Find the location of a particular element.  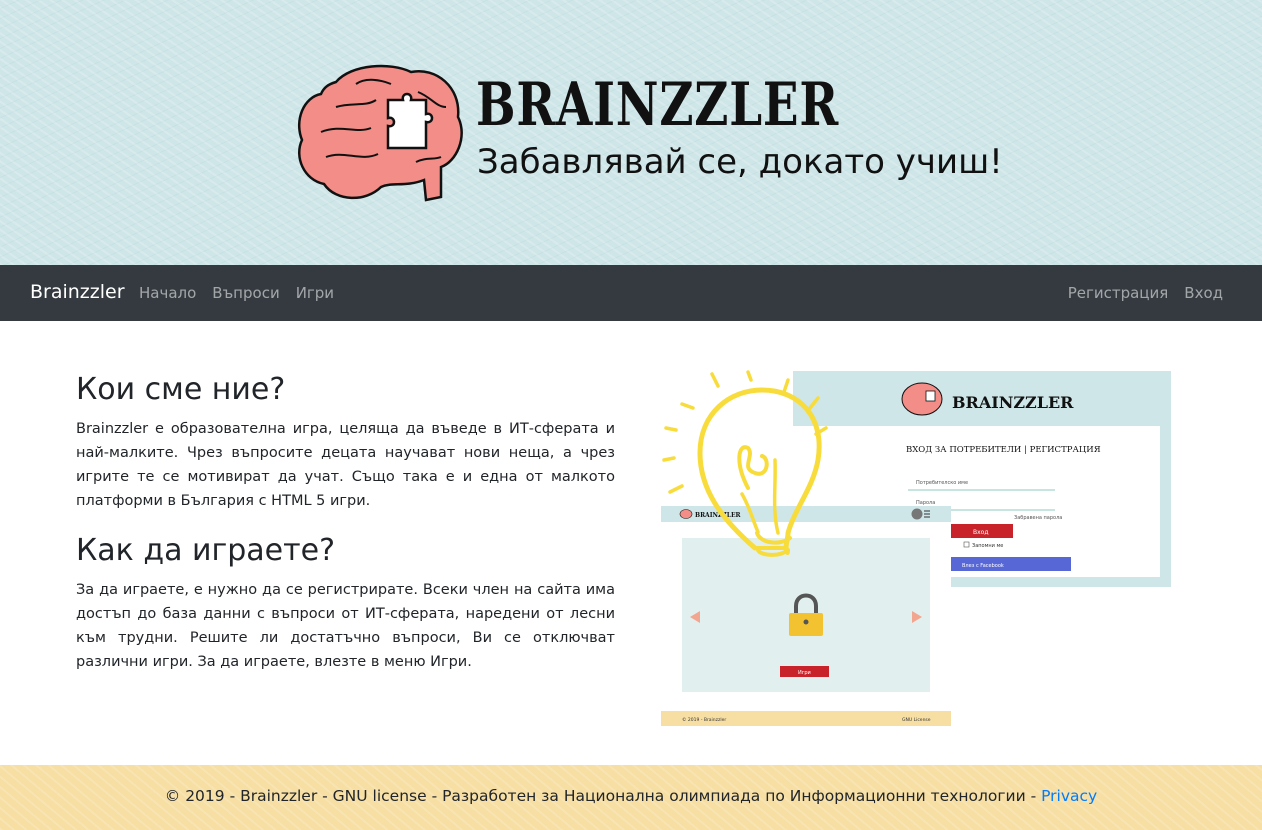

mock-avatar-icon is located at coordinates (917, 514).